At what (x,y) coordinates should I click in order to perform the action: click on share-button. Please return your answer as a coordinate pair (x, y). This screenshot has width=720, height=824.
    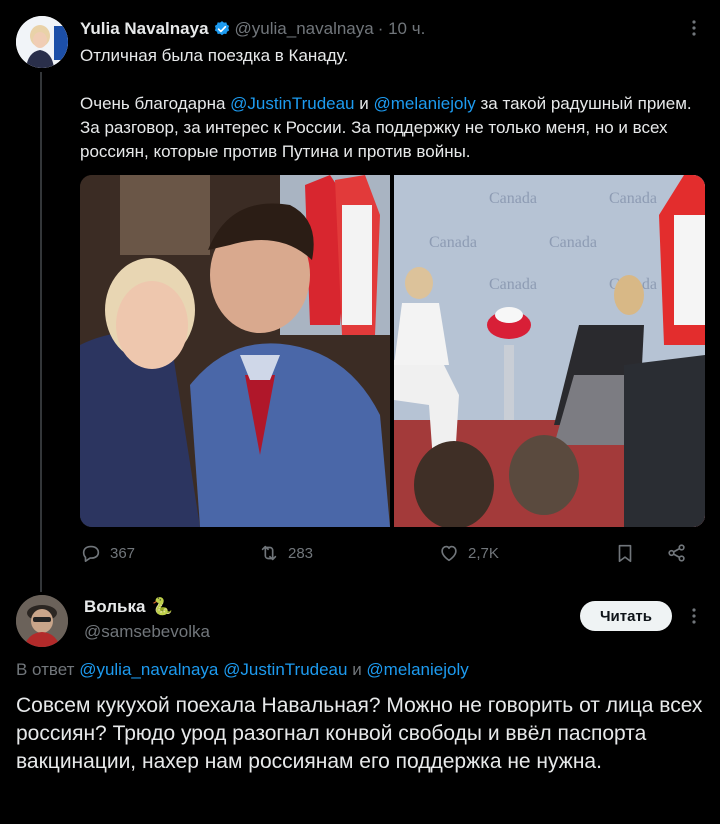
    Looking at the image, I should click on (677, 553).